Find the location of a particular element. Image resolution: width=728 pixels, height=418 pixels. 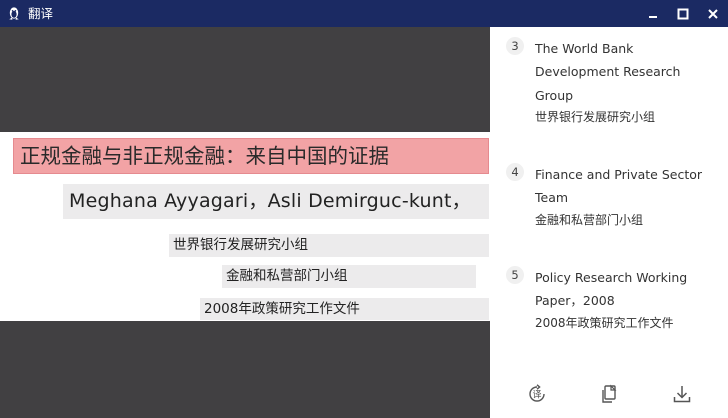

close-icon is located at coordinates (713, 13).